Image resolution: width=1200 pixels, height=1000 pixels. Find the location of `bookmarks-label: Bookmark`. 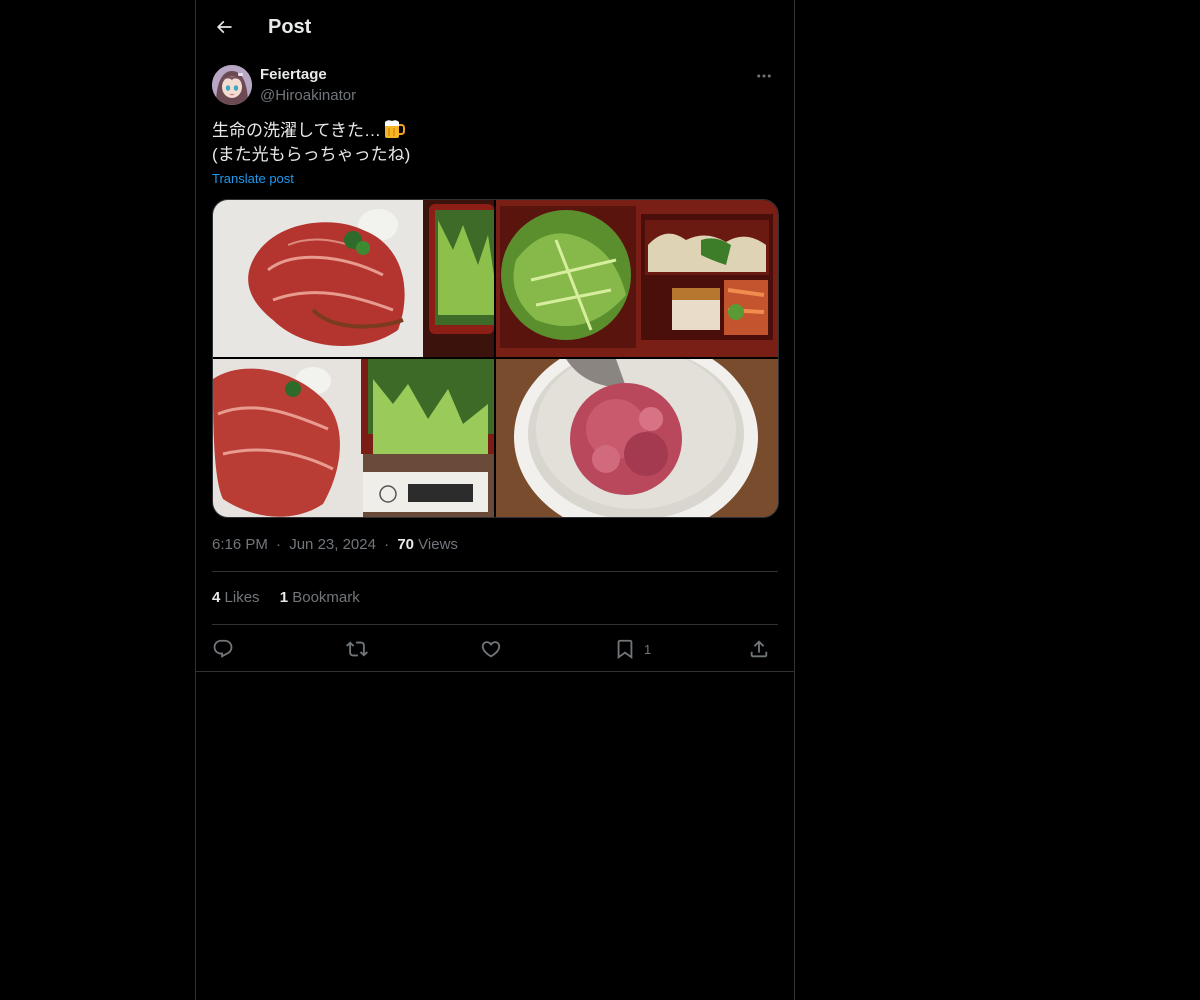

bookmarks-label: Bookmark is located at coordinates (326, 597).